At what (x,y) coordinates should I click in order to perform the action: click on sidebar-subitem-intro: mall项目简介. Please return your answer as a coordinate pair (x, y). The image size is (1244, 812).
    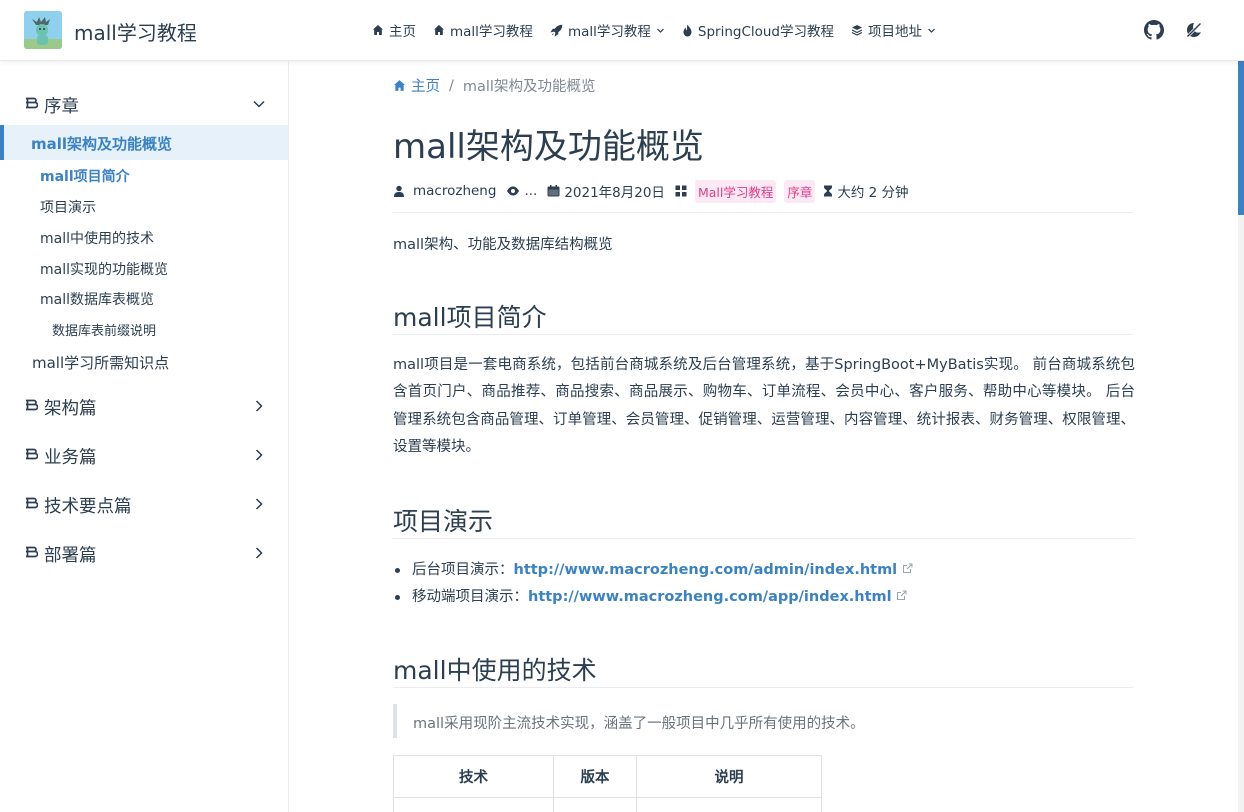
    Looking at the image, I should click on (85, 176).